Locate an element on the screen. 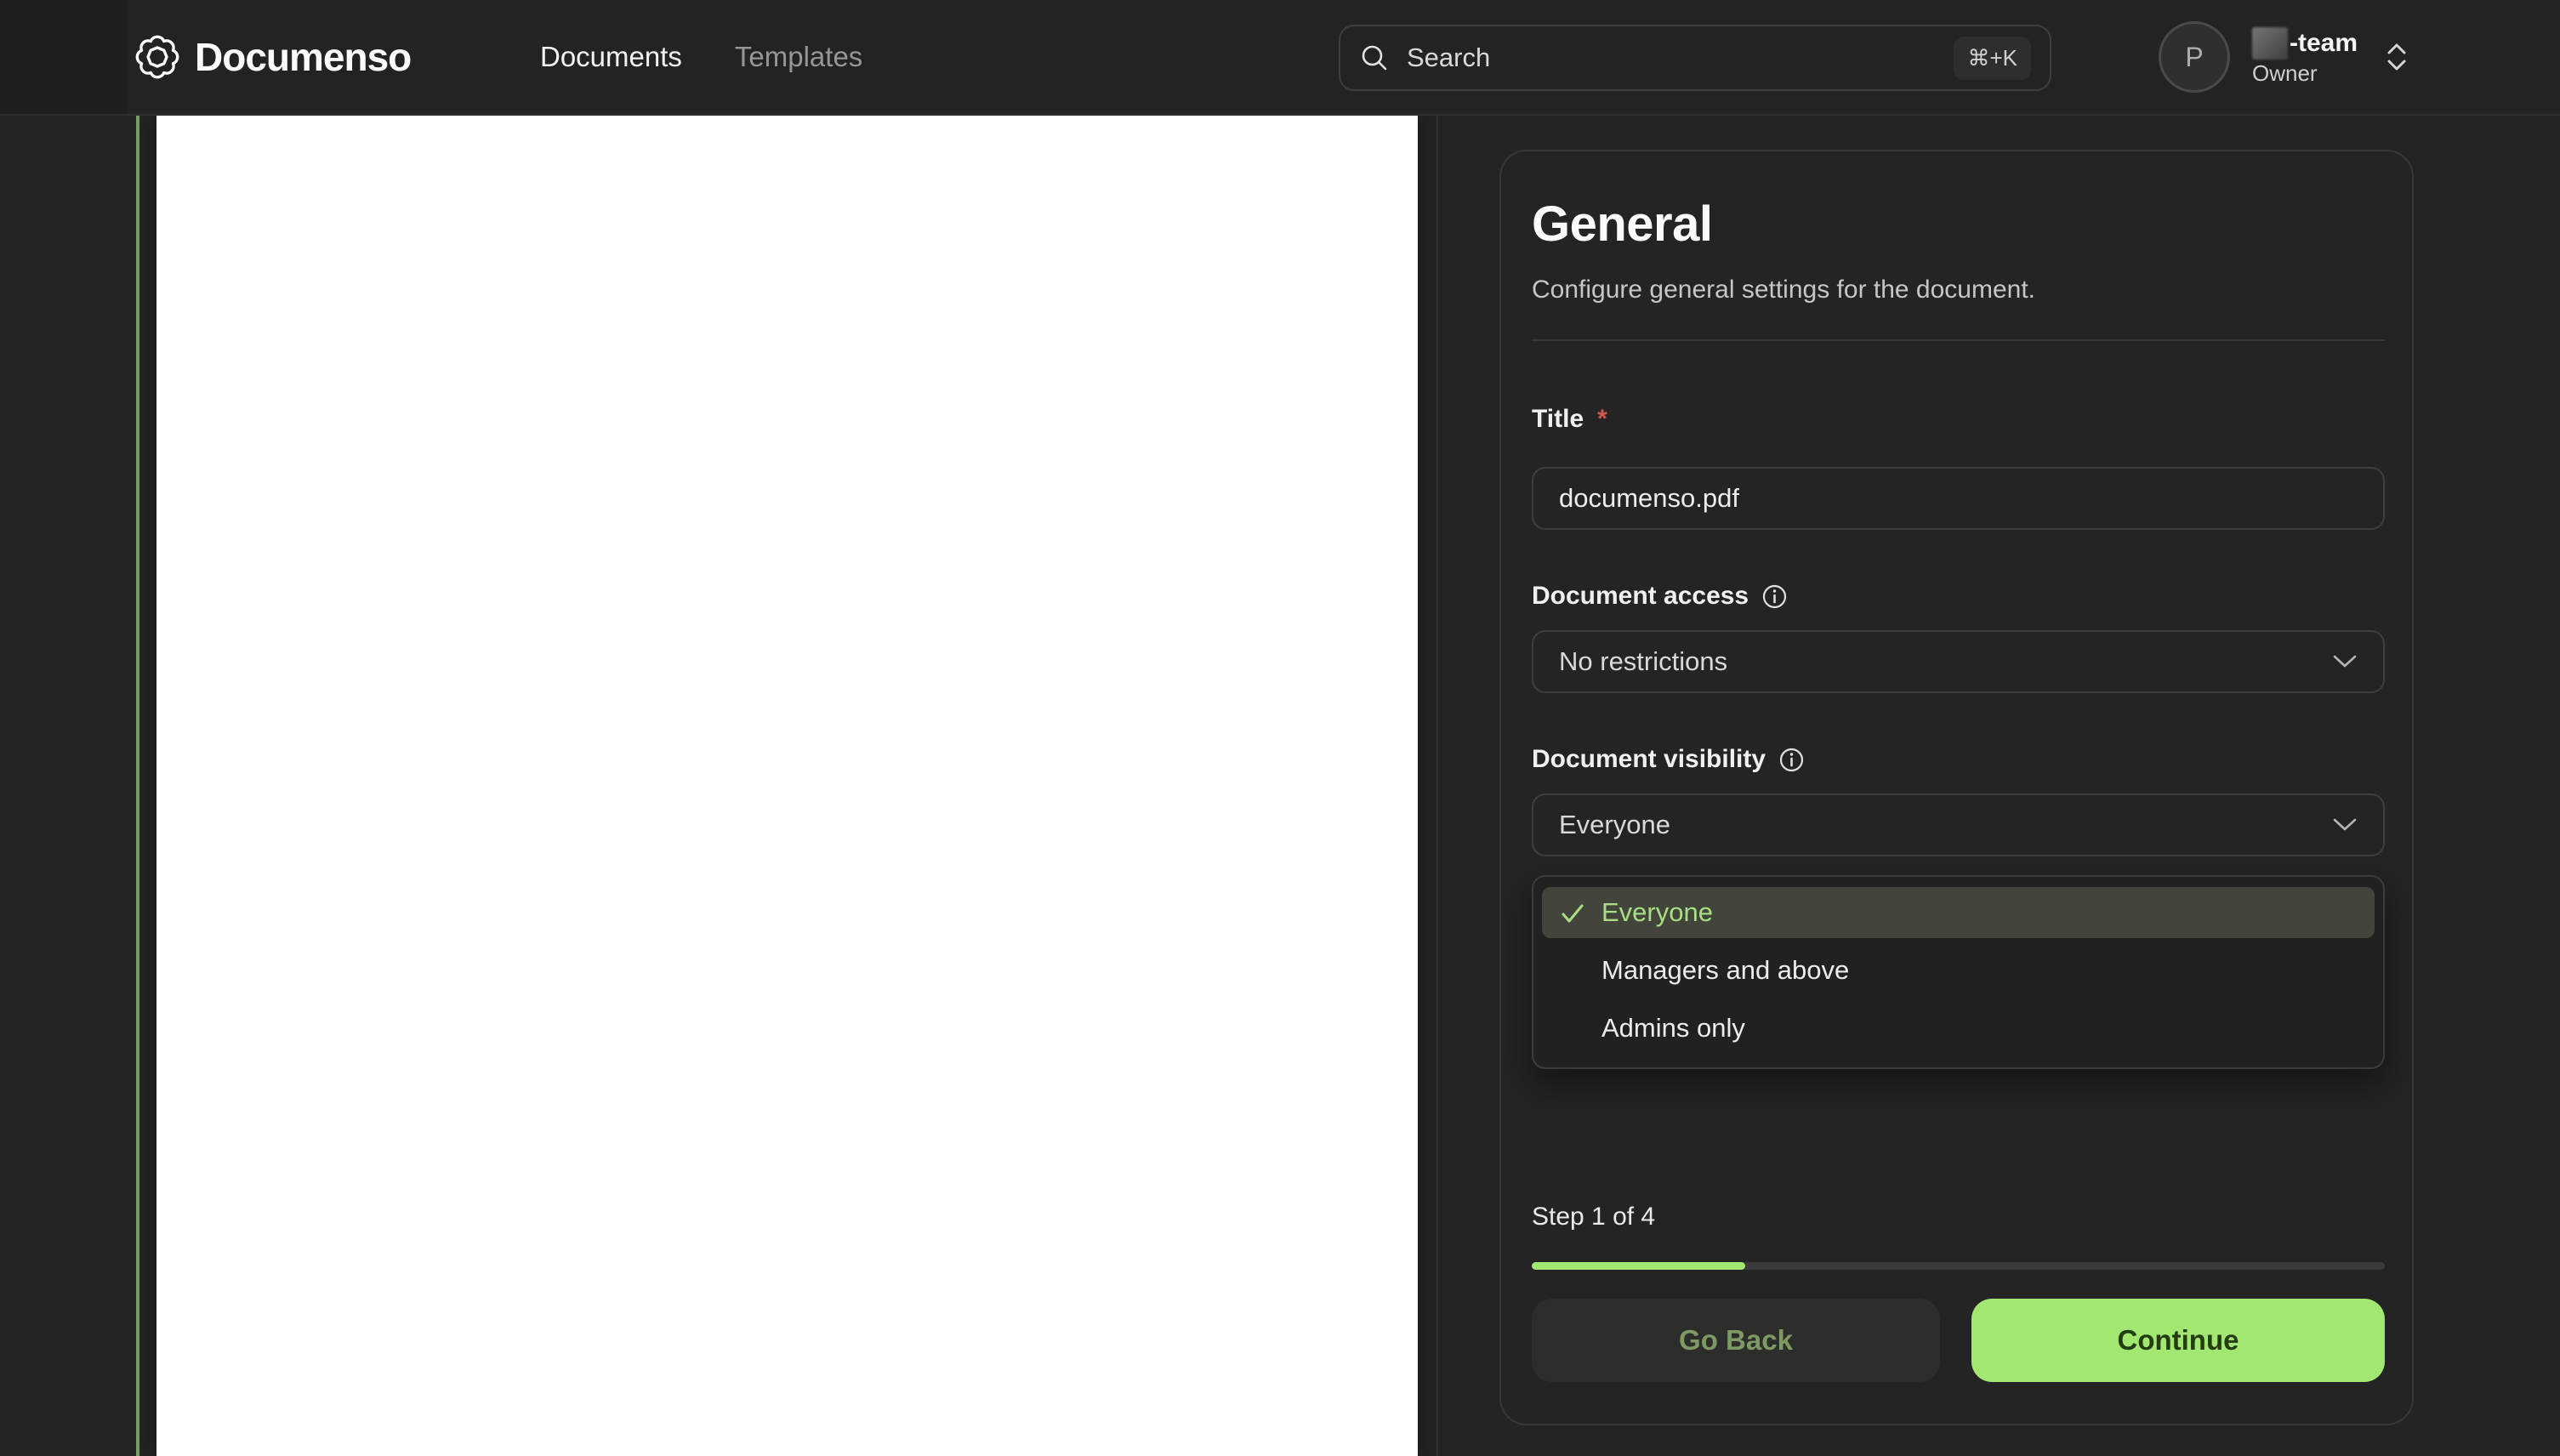 This screenshot has height=1456, width=2560. account-role: Owner is located at coordinates (2285, 73).